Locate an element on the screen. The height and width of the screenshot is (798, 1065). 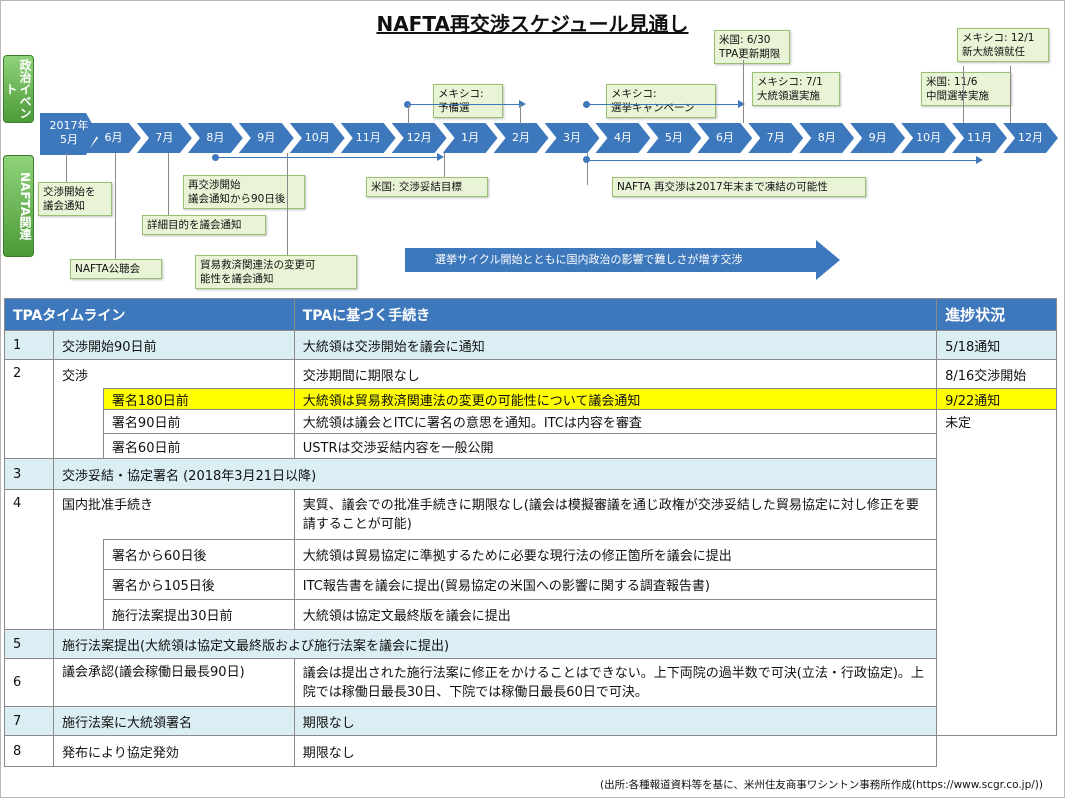
row-number: 1 is located at coordinates (29, 345).